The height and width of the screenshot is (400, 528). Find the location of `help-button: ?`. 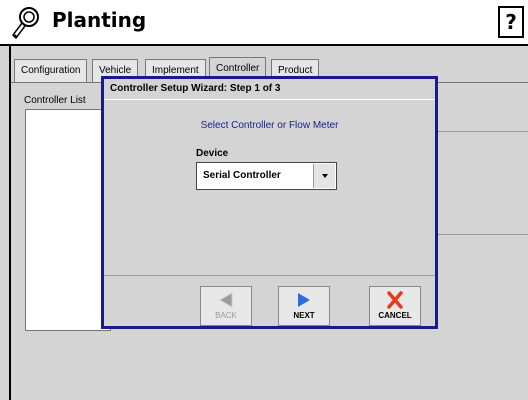

help-button: ? is located at coordinates (511, 22).